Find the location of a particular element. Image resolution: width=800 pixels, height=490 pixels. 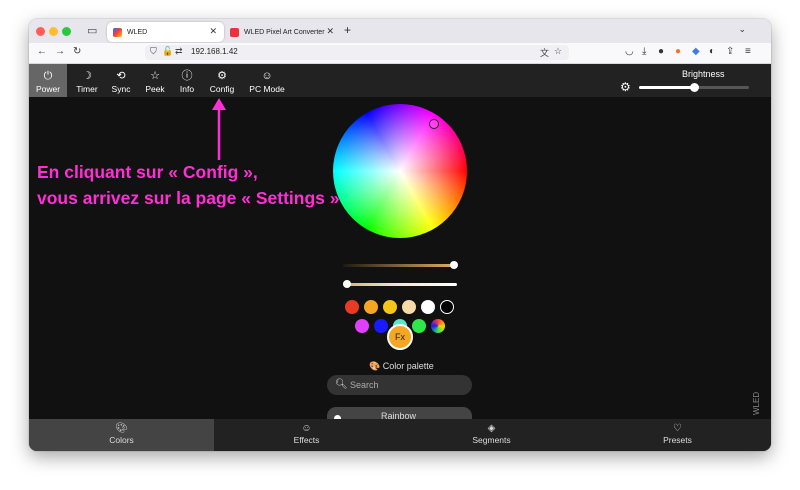

tab-label: WLED Pixel Art Converter is located at coordinates (284, 32).